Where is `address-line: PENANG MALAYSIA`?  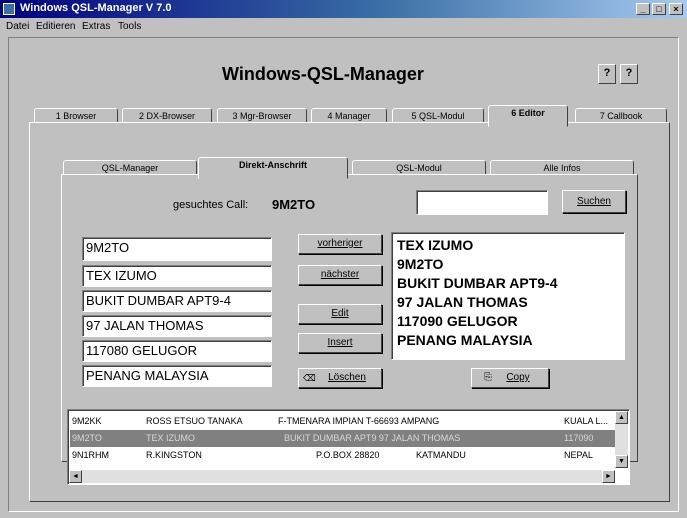
address-line: PENANG MALAYSIA is located at coordinates (465, 340).